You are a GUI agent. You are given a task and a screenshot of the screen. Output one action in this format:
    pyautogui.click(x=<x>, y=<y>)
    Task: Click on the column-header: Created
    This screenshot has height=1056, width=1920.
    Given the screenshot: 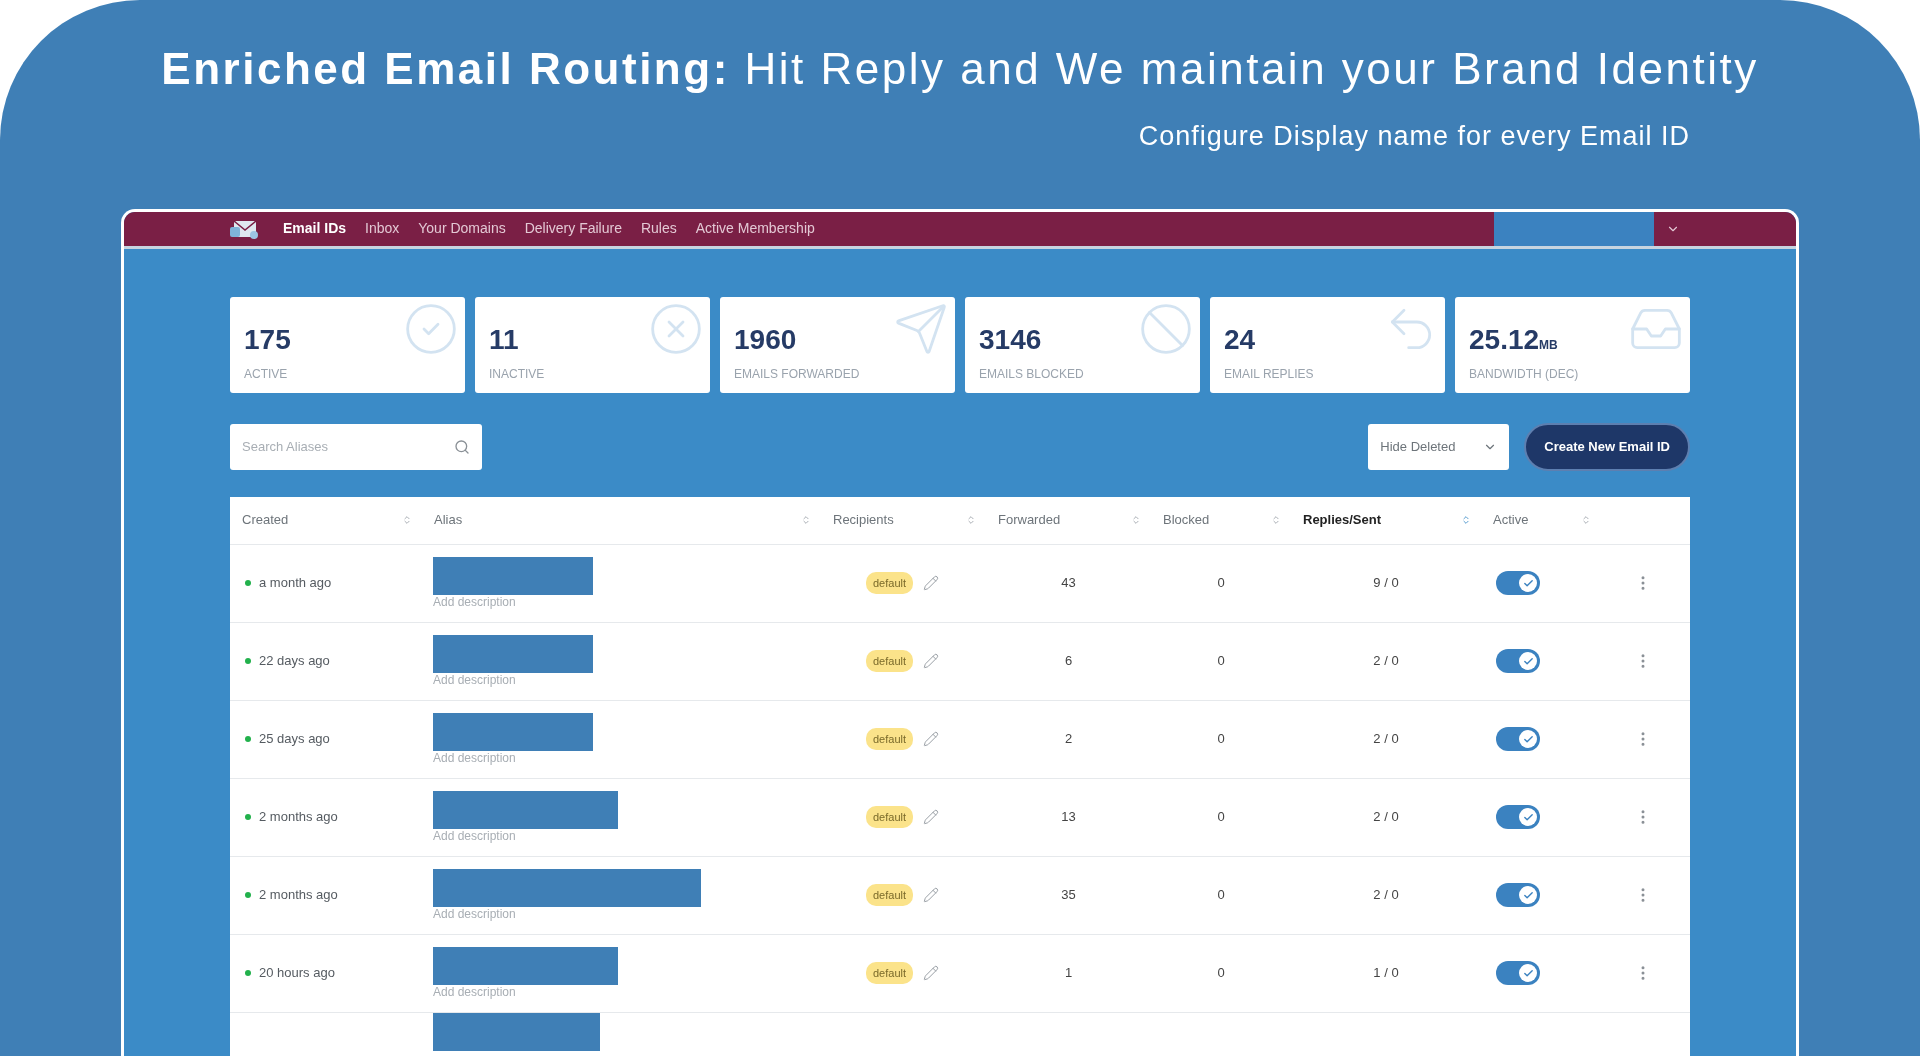 What is the action you would take?
    pyautogui.click(x=265, y=520)
    